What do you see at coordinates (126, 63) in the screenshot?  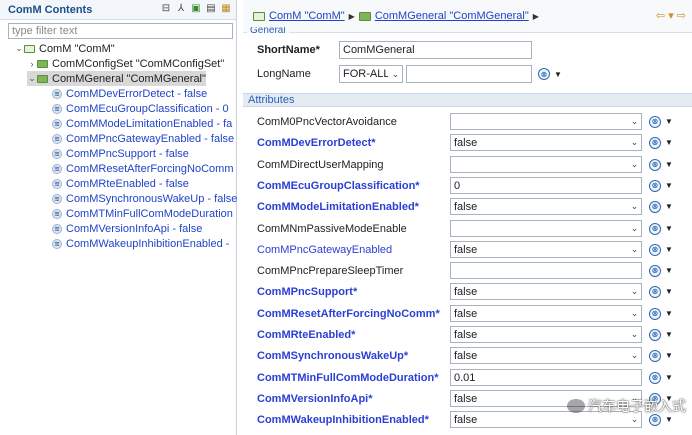 I see `tree-node-configset: › ComMConfigSet "ComMConfigSet"` at bounding box center [126, 63].